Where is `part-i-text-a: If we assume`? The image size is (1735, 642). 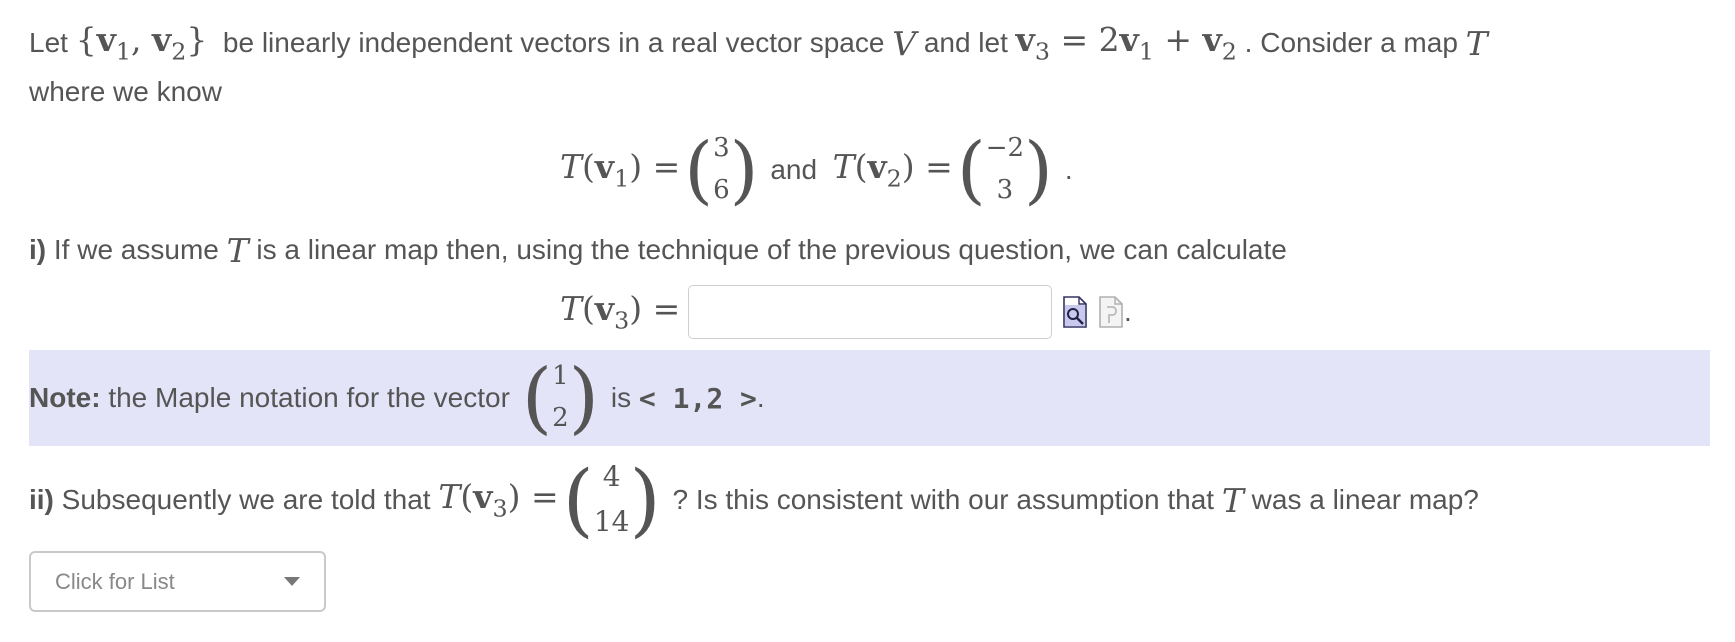 part-i-text-a: If we assume is located at coordinates (136, 249).